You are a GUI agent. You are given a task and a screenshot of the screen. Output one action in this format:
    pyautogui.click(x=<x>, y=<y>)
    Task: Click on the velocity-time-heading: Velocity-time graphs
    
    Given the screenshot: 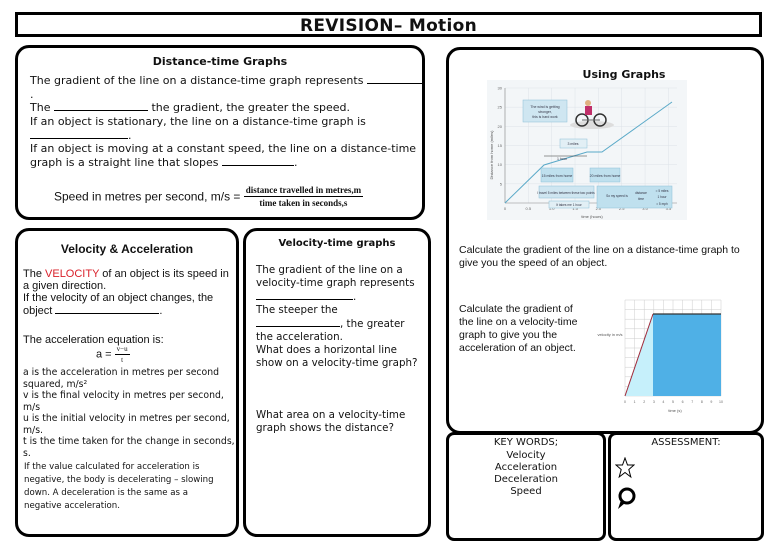 What is the action you would take?
    pyautogui.click(x=337, y=243)
    